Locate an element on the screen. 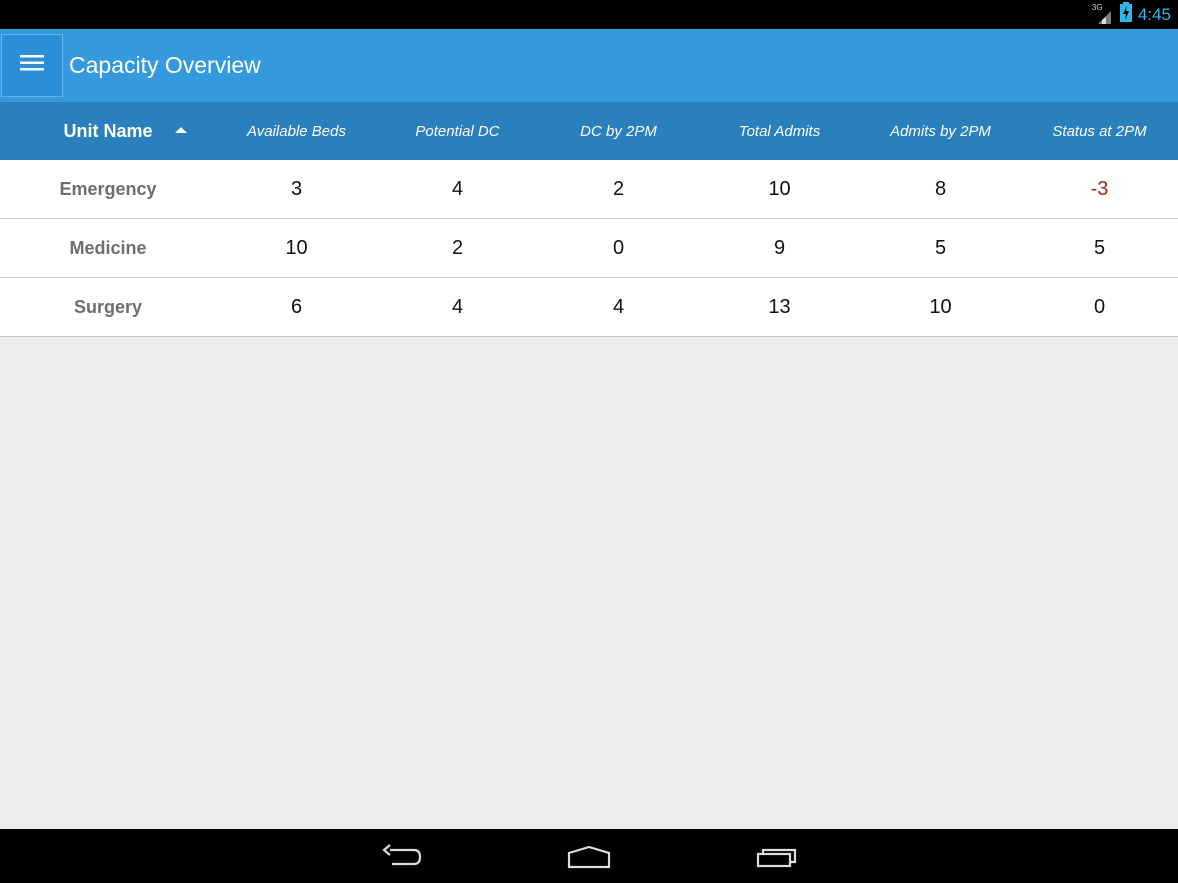  cell-total-admits: 13 is located at coordinates (779, 306).